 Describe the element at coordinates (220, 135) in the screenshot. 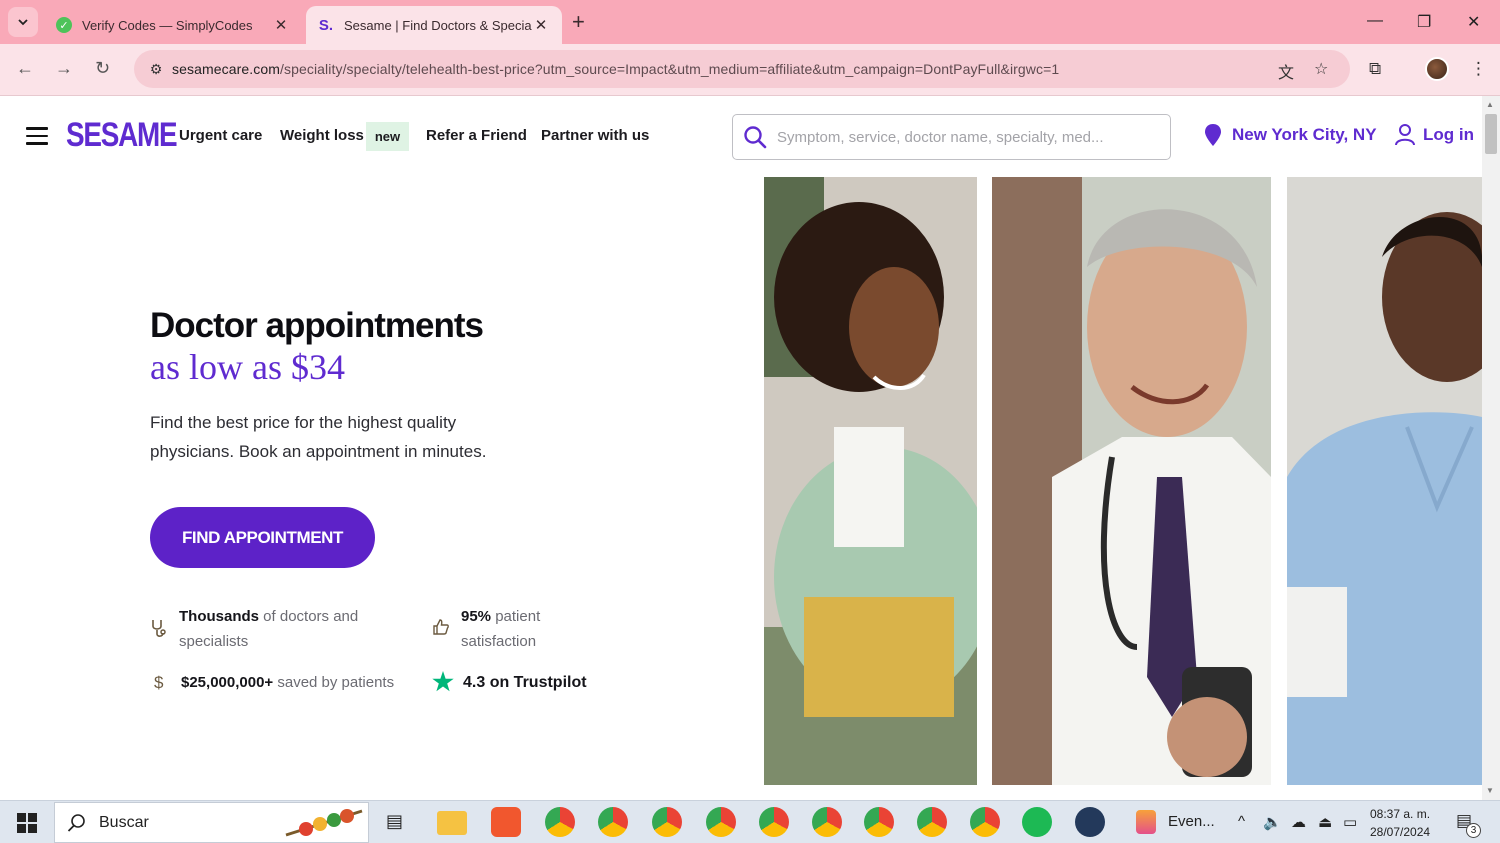

I see `nav-urgent-care: Urgent care` at that location.